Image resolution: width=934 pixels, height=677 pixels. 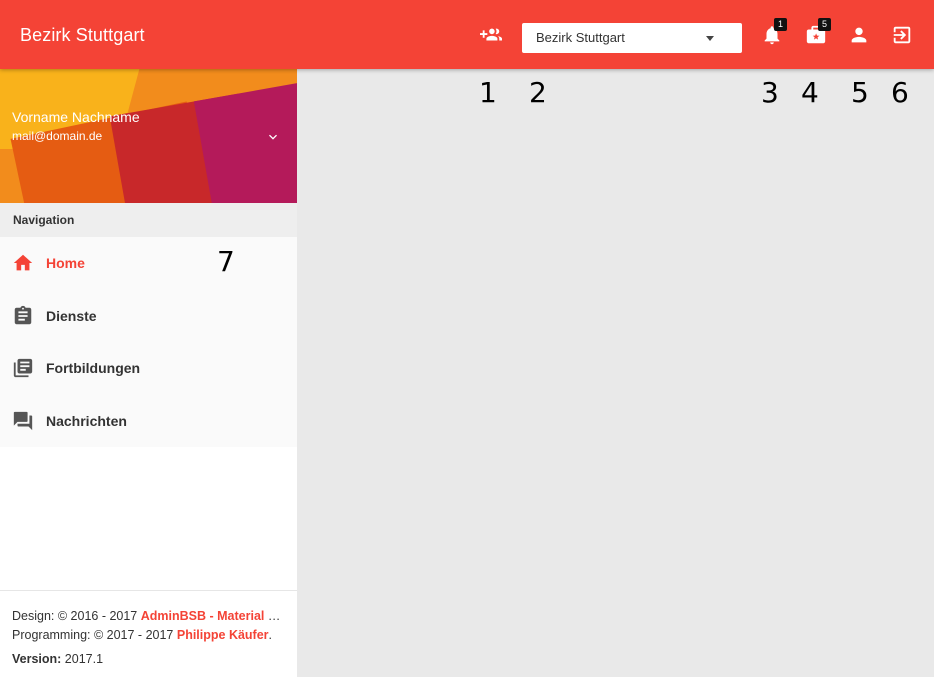 What do you see at coordinates (491, 35) in the screenshot?
I see `group-add-icon` at bounding box center [491, 35].